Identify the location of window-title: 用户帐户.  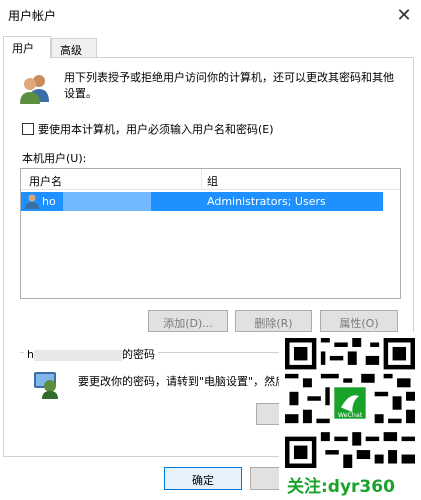
(32, 16).